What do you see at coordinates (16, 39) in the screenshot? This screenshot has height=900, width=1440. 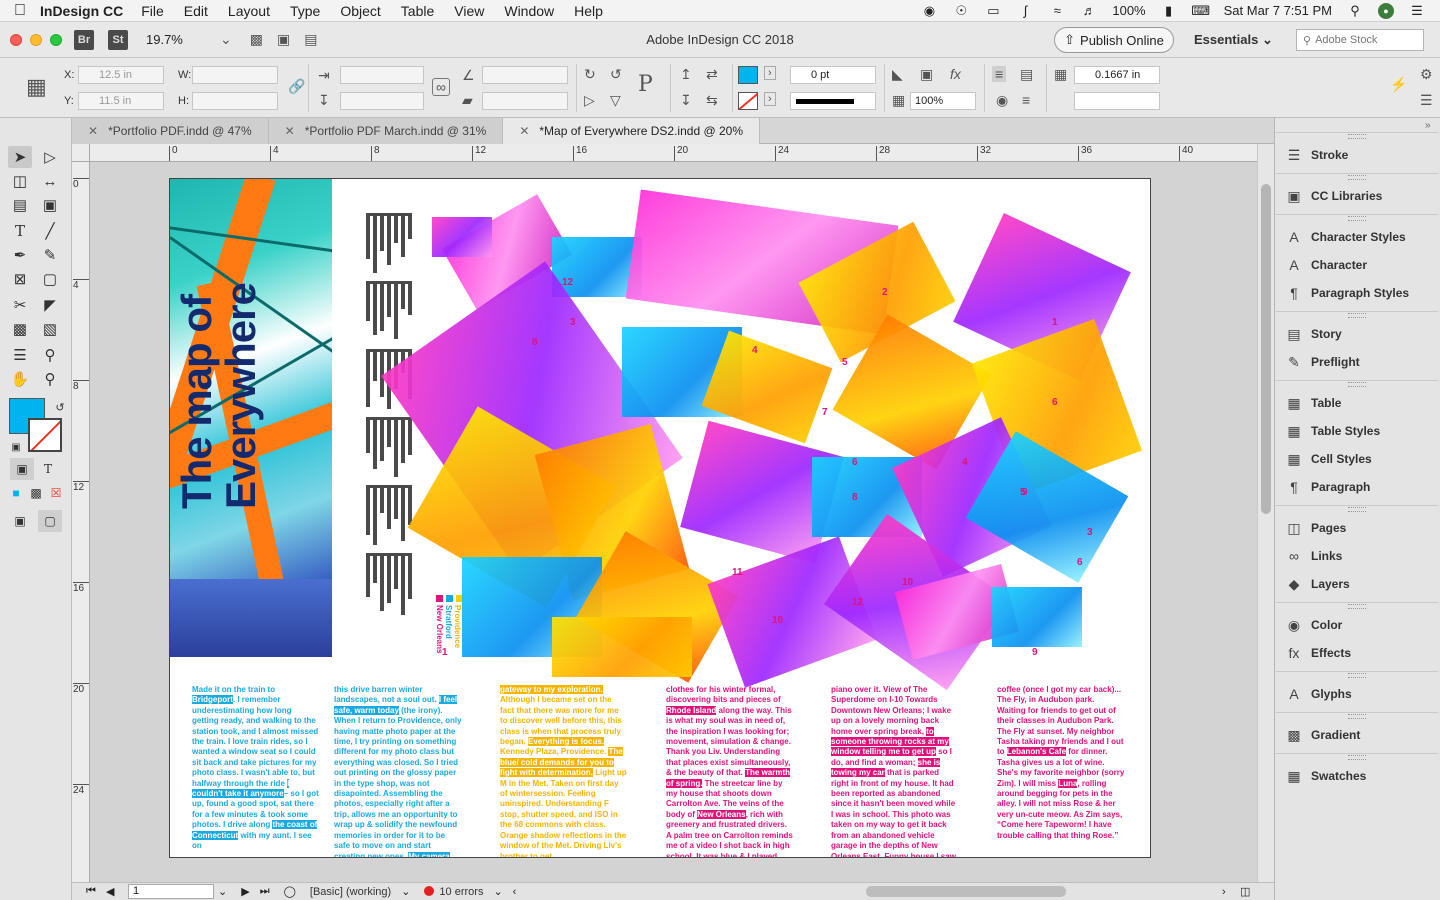 I see `close-window-button` at bounding box center [16, 39].